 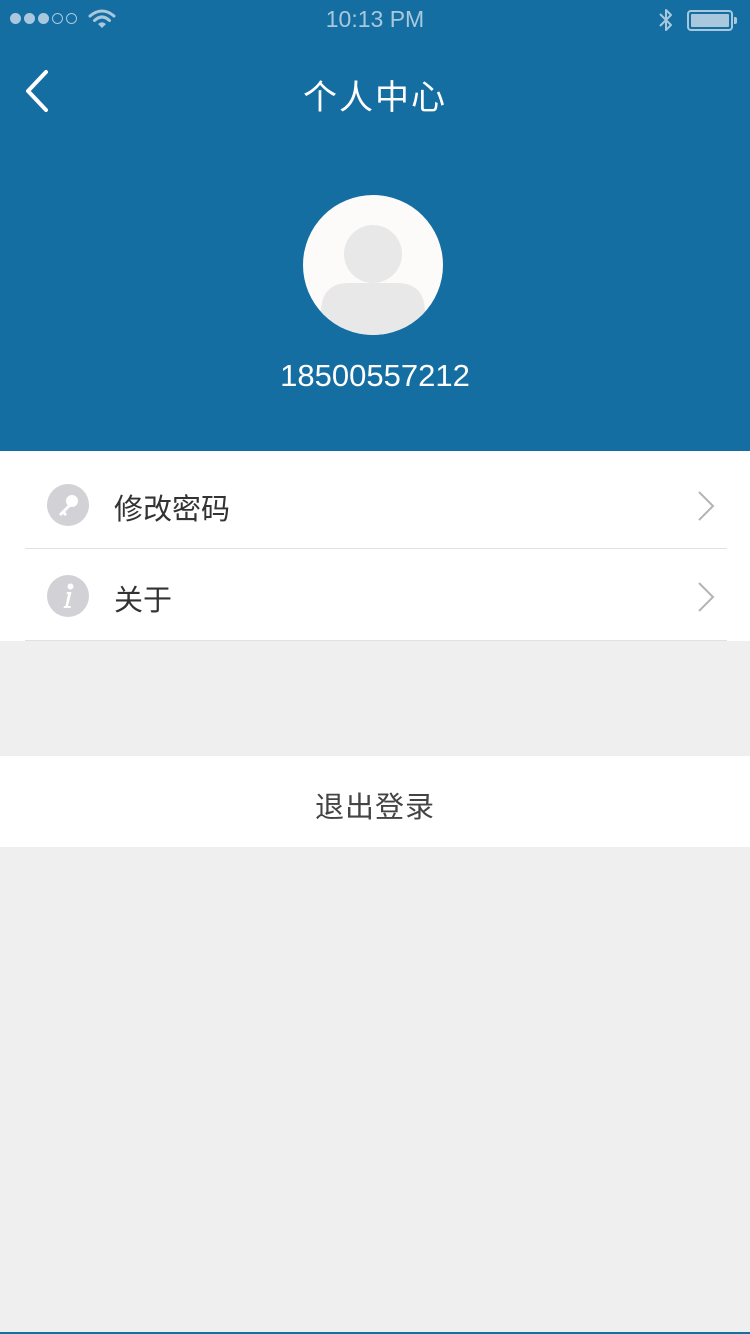 What do you see at coordinates (375, 375) in the screenshot?
I see `user-phone-number: 18500557212` at bounding box center [375, 375].